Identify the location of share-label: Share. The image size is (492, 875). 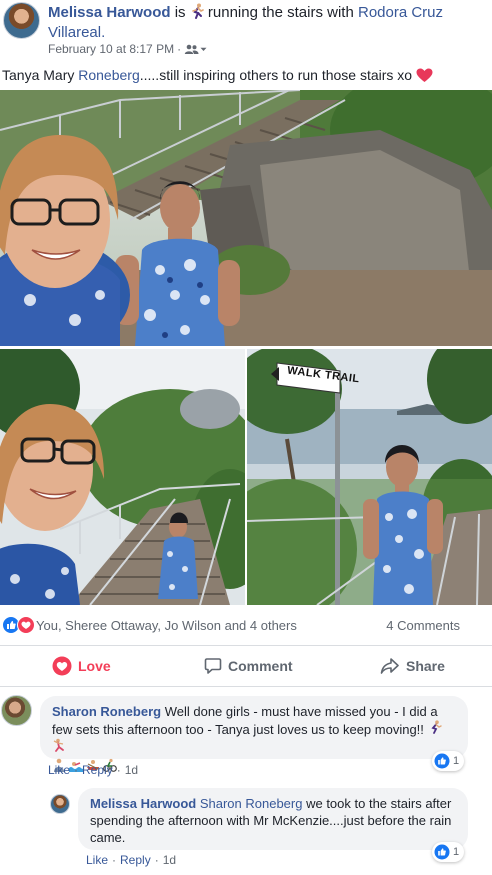
(425, 666).